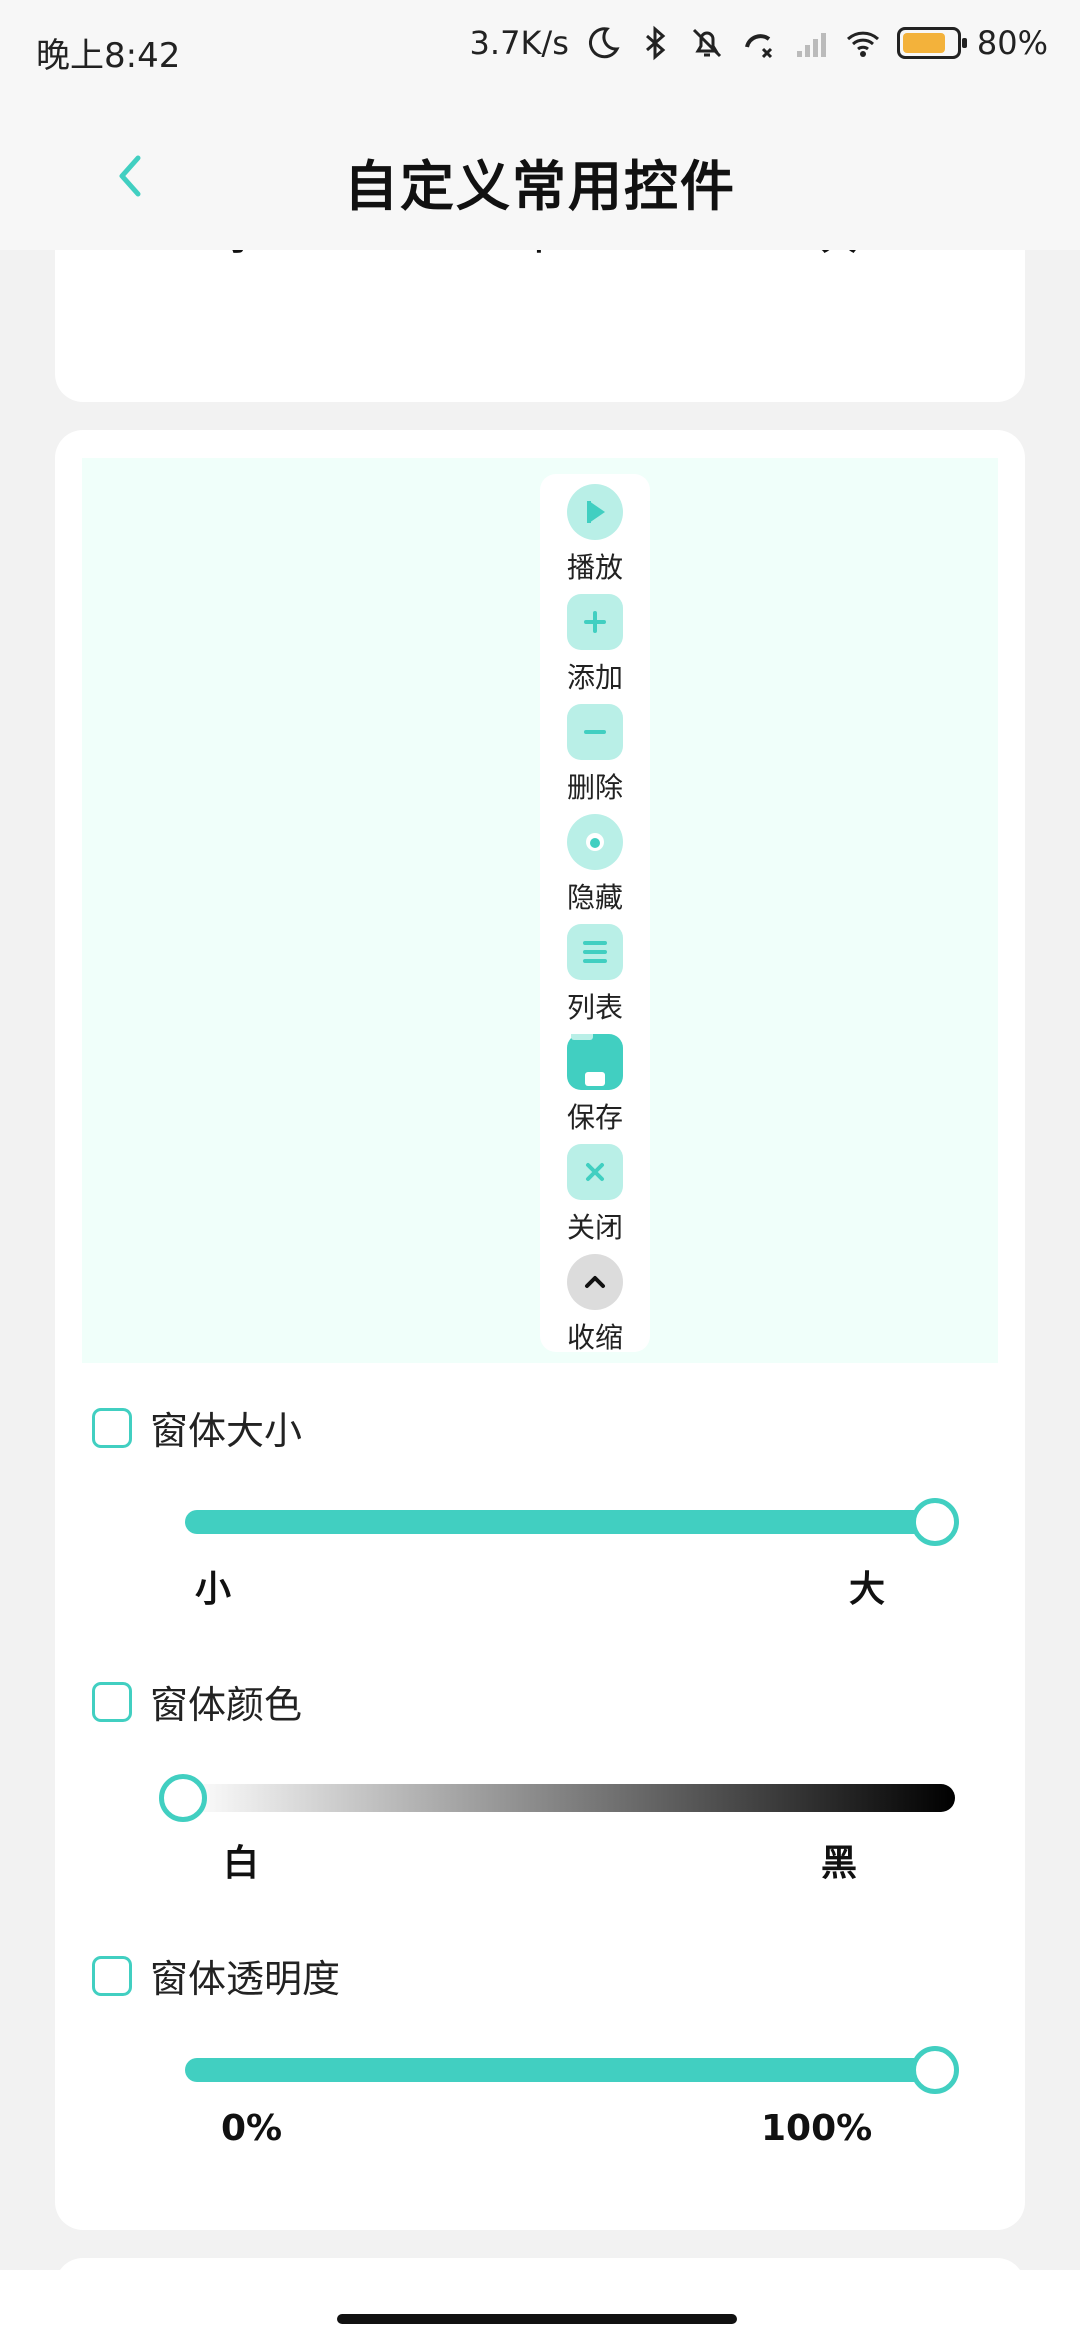  What do you see at coordinates (594, 567) in the screenshot?
I see `toolbar-item-label: 播放` at bounding box center [594, 567].